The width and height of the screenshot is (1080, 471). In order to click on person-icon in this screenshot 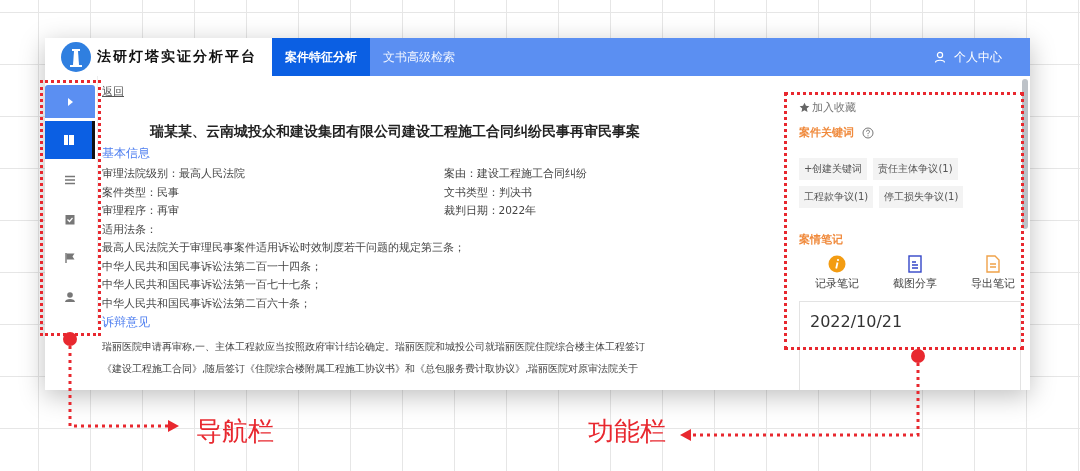, I will do `click(70, 297)`.